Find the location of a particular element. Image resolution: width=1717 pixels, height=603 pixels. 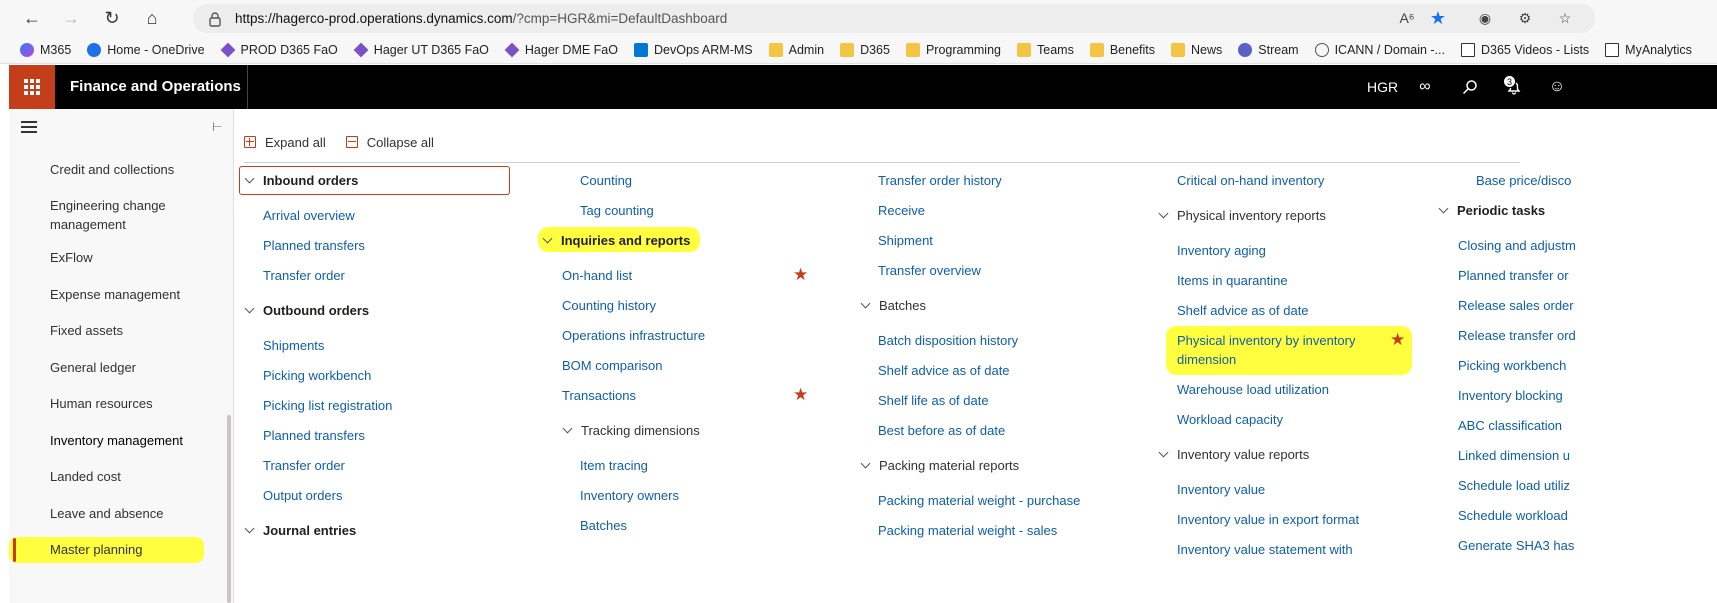

app-title: Finance and Operations is located at coordinates (155, 86).